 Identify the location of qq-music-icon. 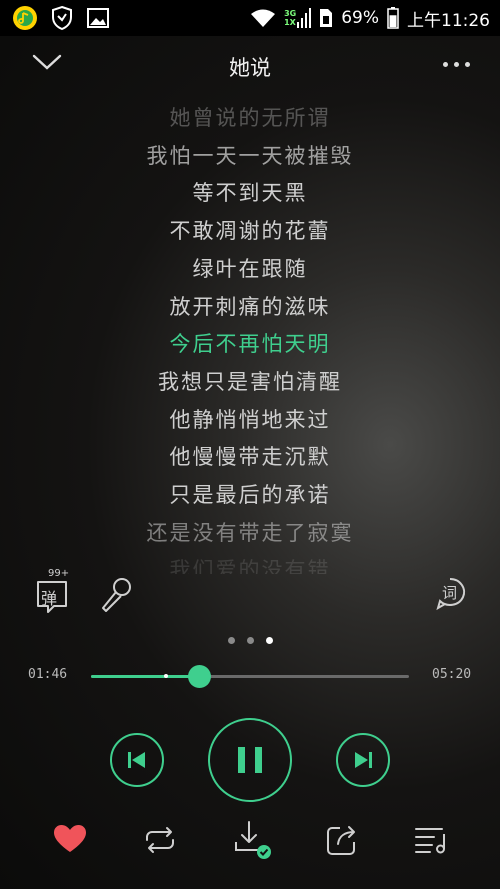
(25, 18).